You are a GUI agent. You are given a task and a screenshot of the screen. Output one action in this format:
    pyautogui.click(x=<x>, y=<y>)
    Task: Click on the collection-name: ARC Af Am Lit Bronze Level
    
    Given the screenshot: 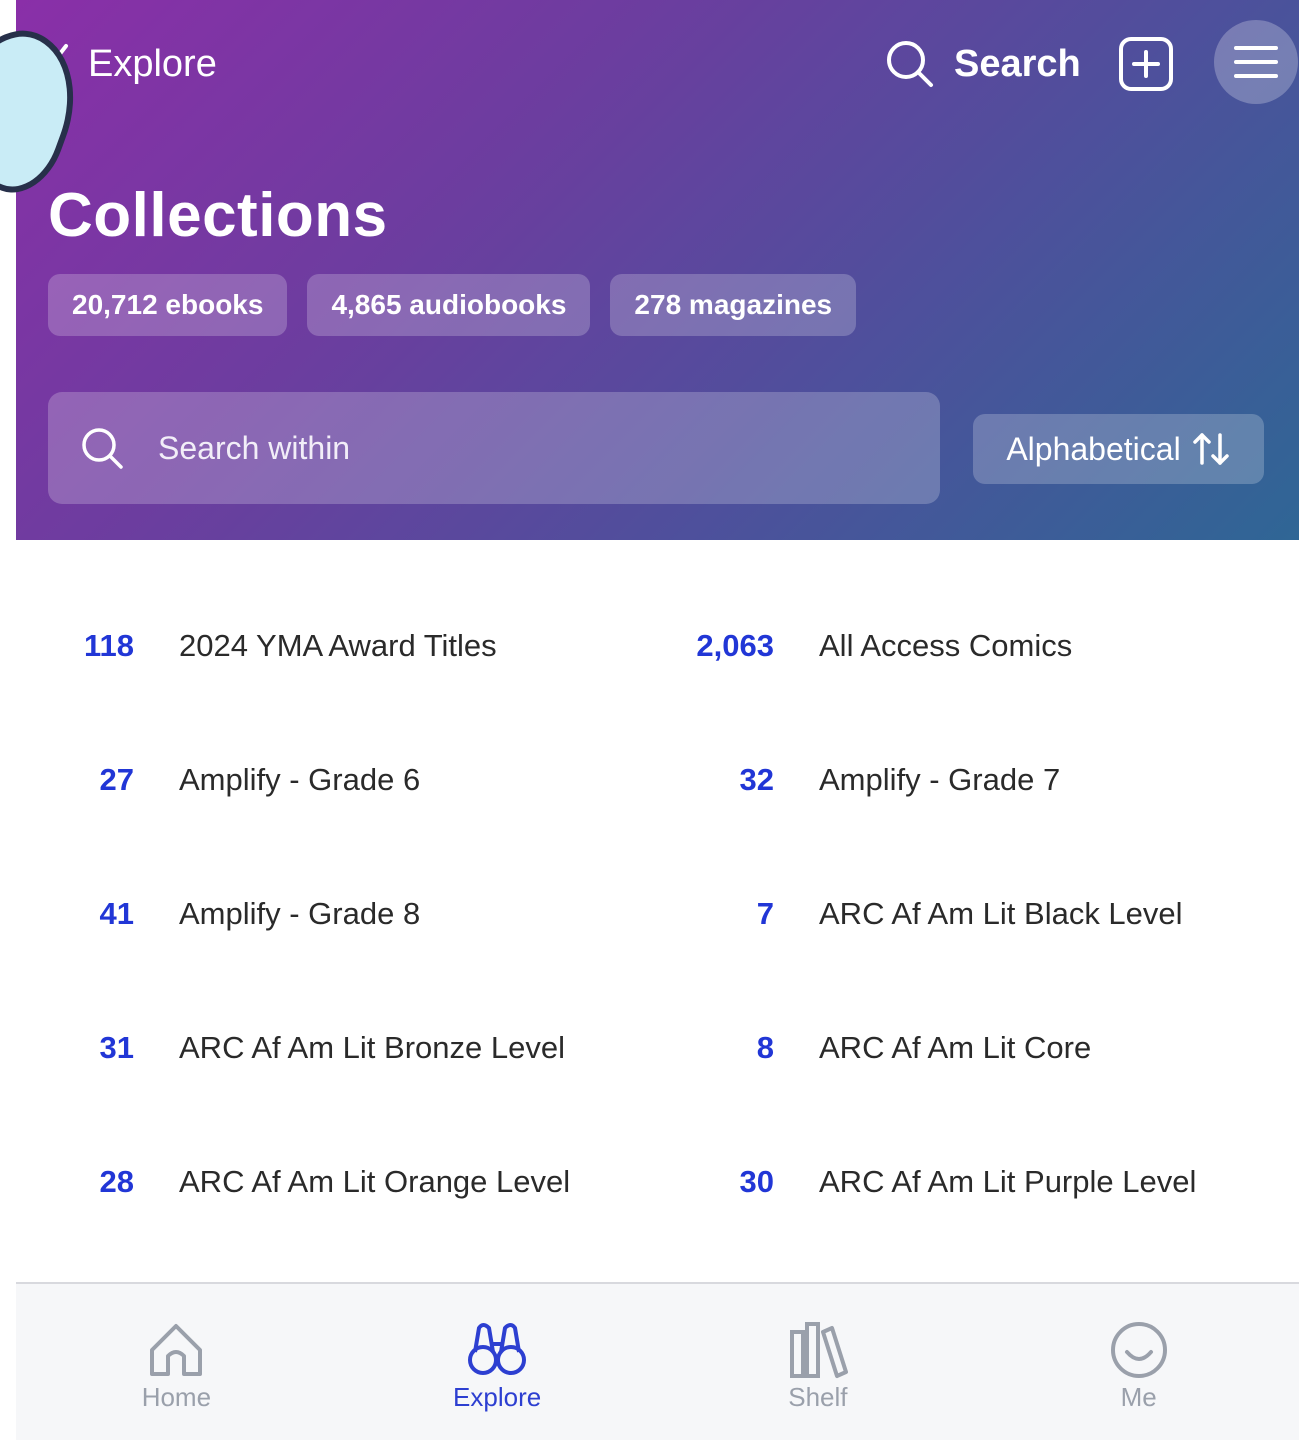 What is the action you would take?
    pyautogui.click(x=372, y=1047)
    